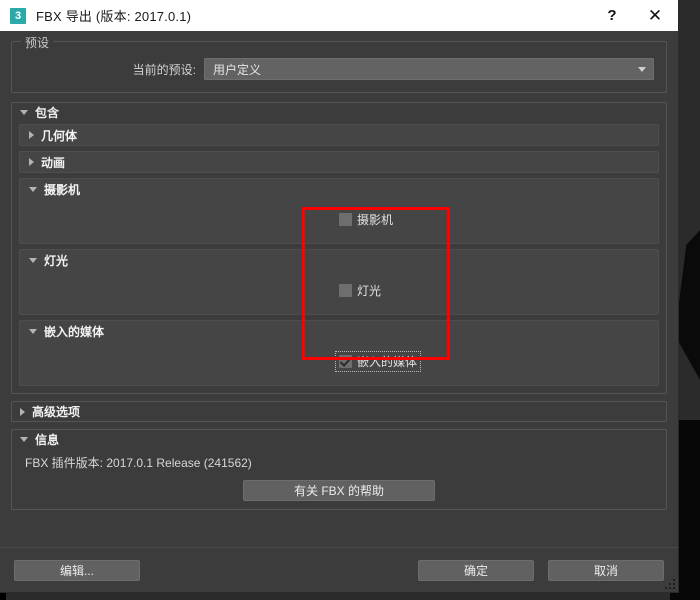 The image size is (700, 600). I want to click on title-bar: 3 FBX 导出 (版本: 2017.0.1) ? ✕, so click(339, 15).